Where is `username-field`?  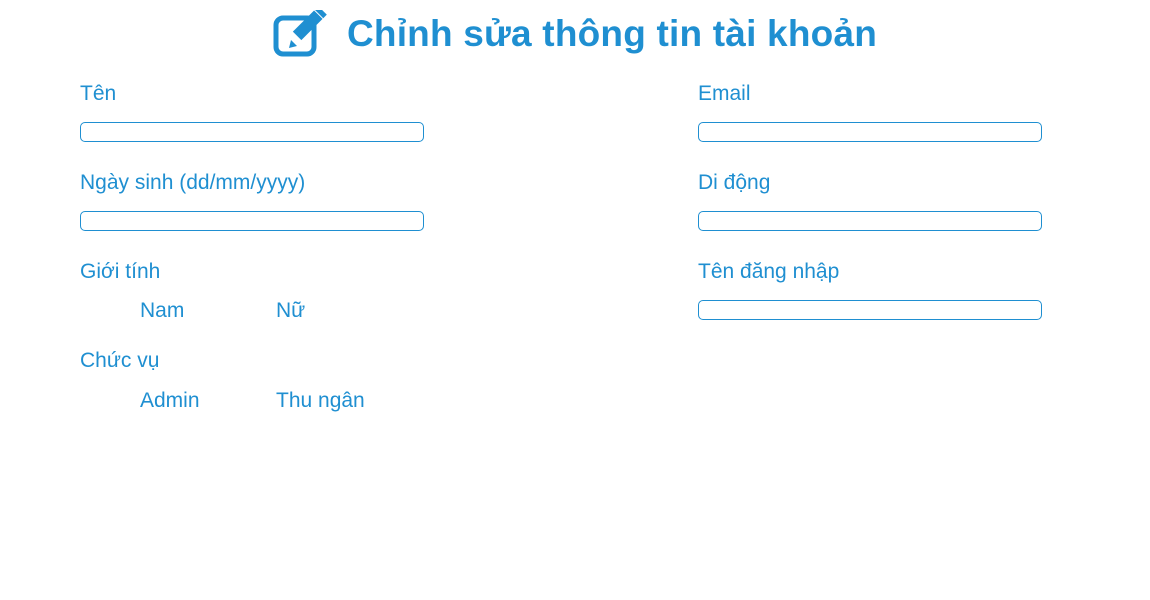 username-field is located at coordinates (870, 310).